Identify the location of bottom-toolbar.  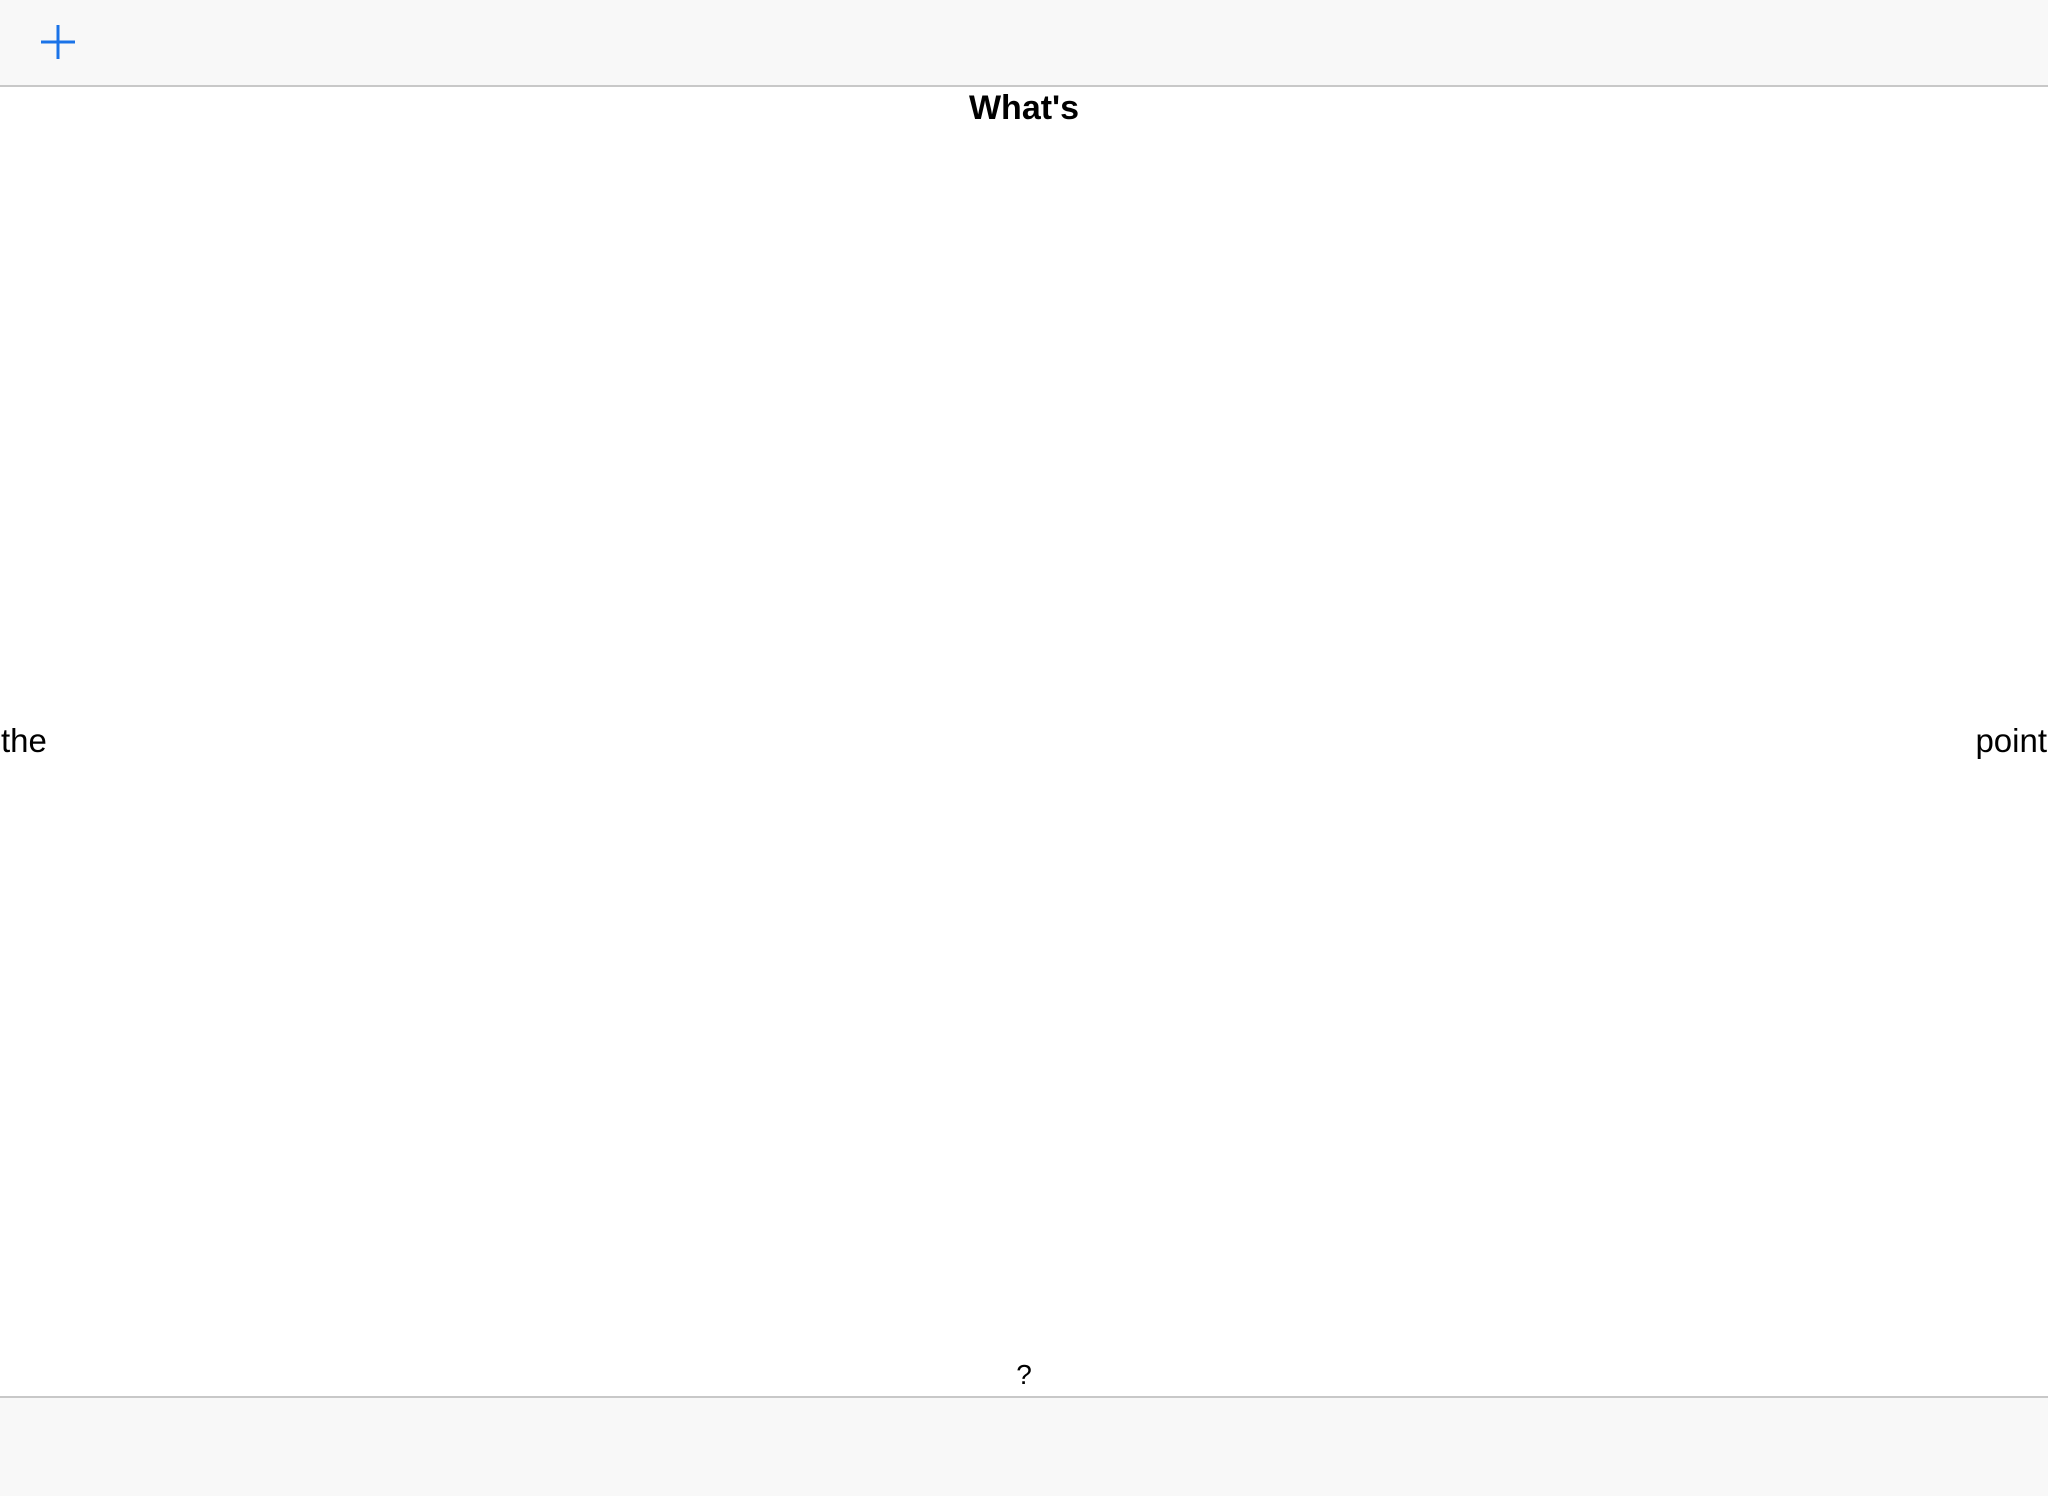
(1024, 1446).